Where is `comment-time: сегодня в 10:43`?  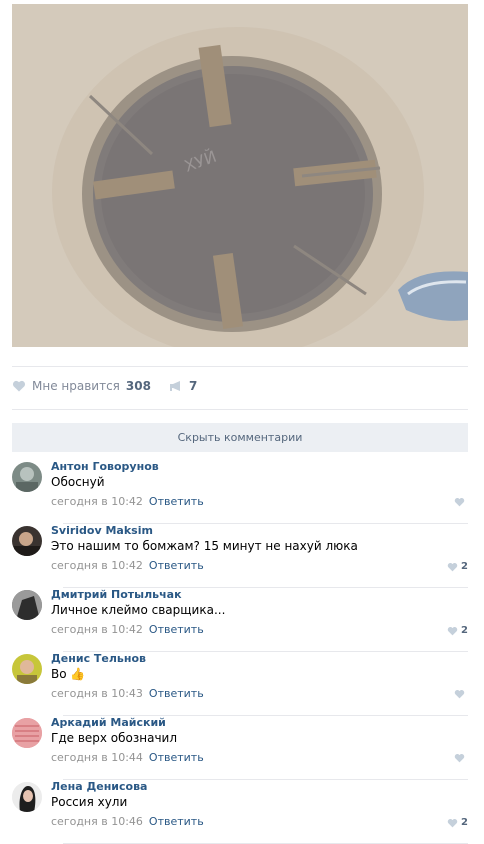 comment-time: сегодня в 10:43 is located at coordinates (97, 693).